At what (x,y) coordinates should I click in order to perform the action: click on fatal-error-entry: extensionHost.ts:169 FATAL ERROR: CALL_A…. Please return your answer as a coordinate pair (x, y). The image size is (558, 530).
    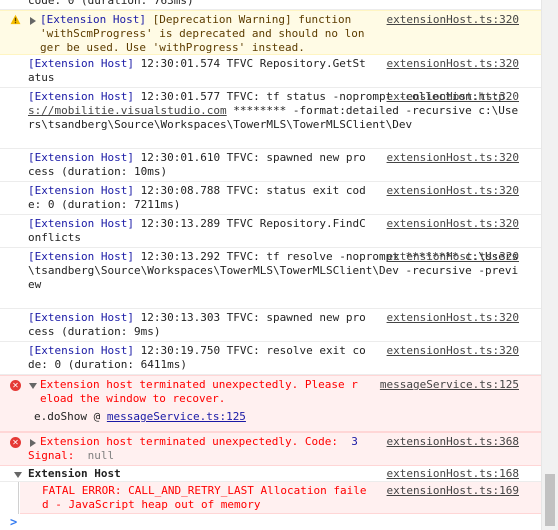
    Looking at the image, I should click on (280, 498).